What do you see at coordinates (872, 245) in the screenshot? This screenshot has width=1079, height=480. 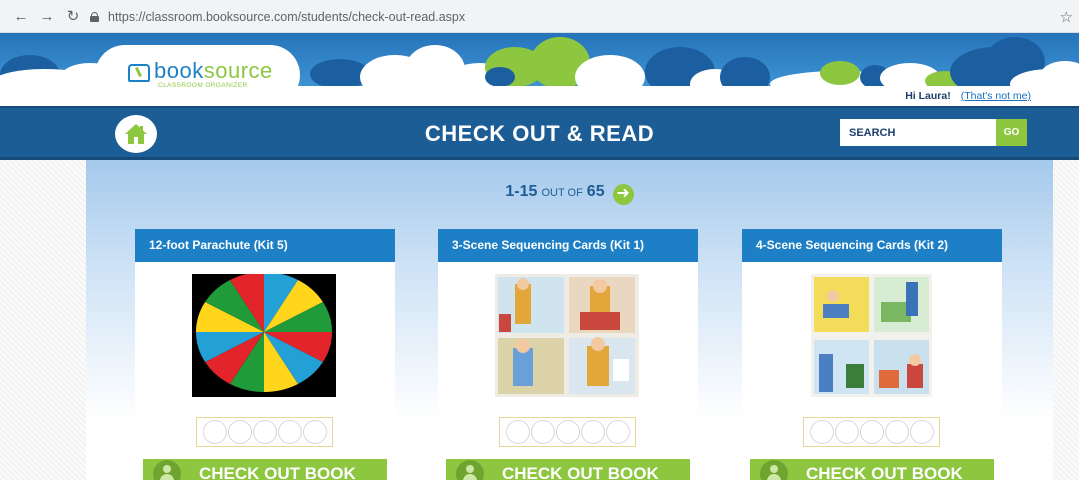 I see `book-title: 4-Scene Sequencing Cards (Kit 2)` at bounding box center [872, 245].